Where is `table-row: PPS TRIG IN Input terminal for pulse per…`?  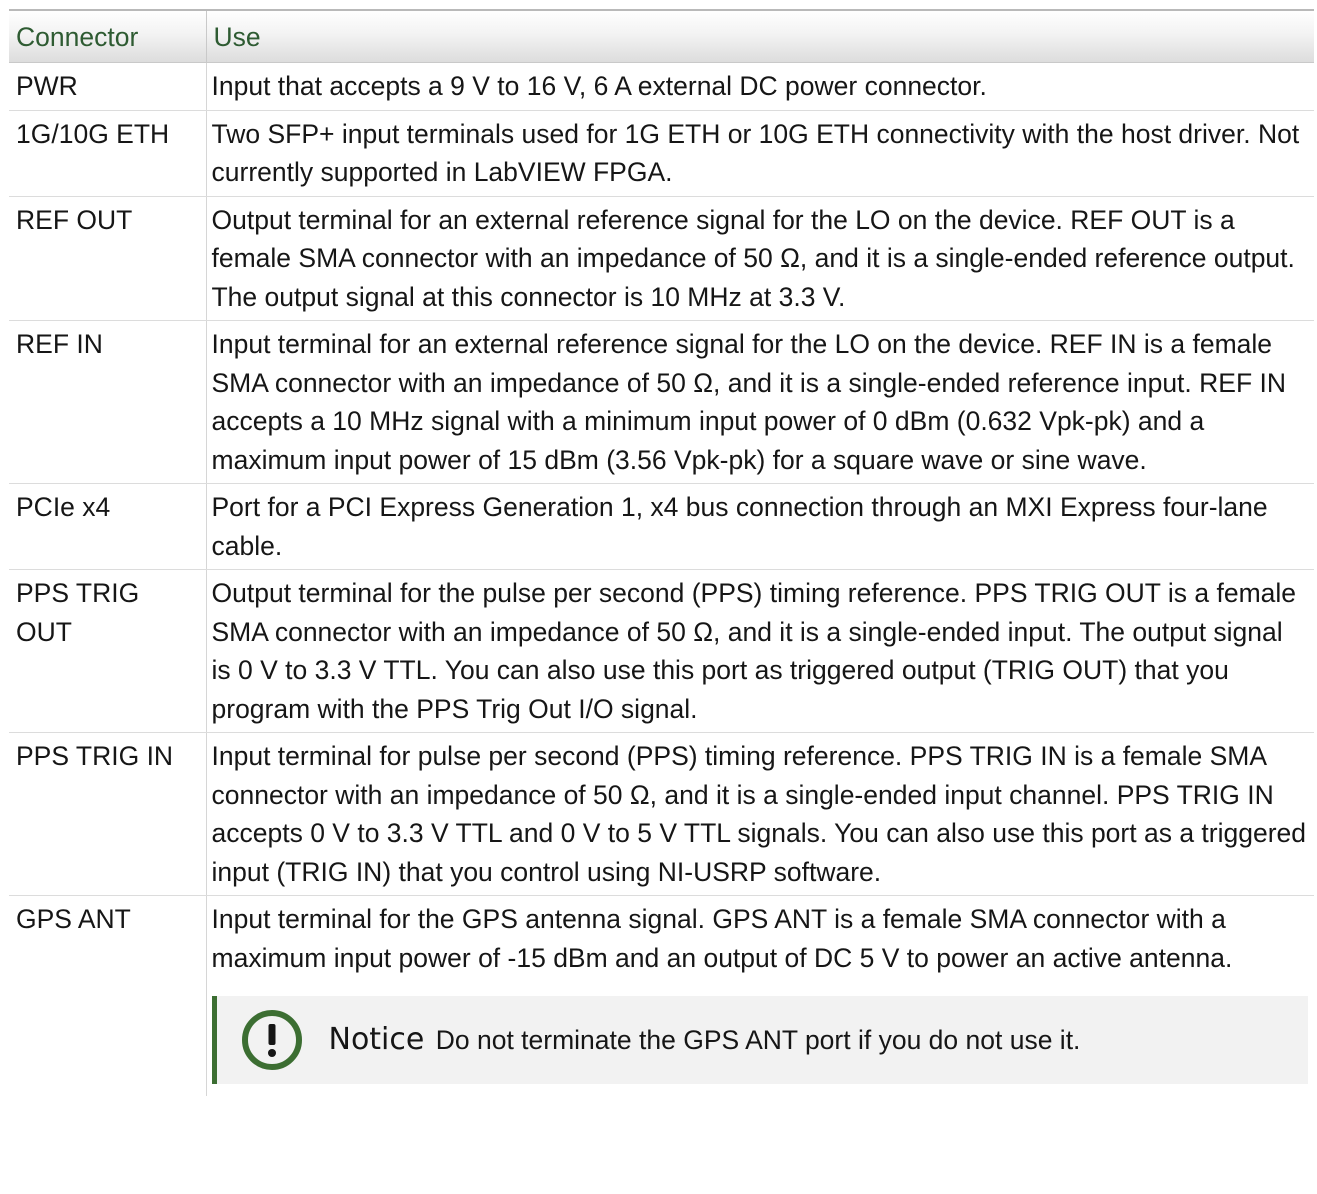 table-row: PPS TRIG IN Input terminal for pulse per… is located at coordinates (661, 814).